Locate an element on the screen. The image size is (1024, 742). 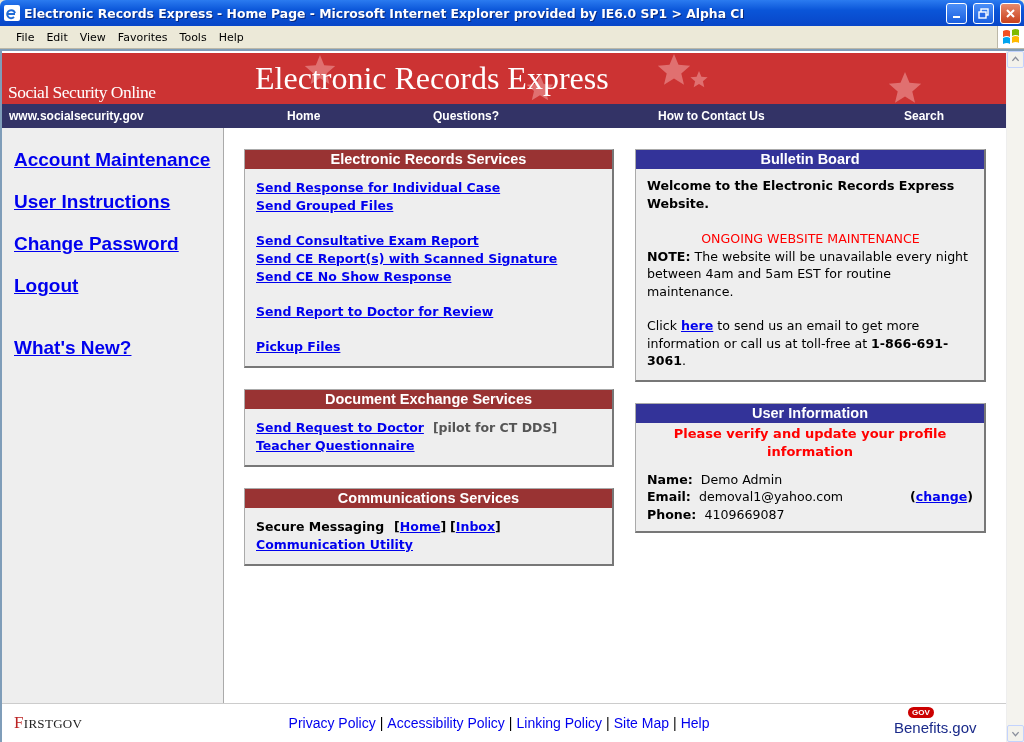
field-value: Demo Admin is located at coordinates (741, 479).